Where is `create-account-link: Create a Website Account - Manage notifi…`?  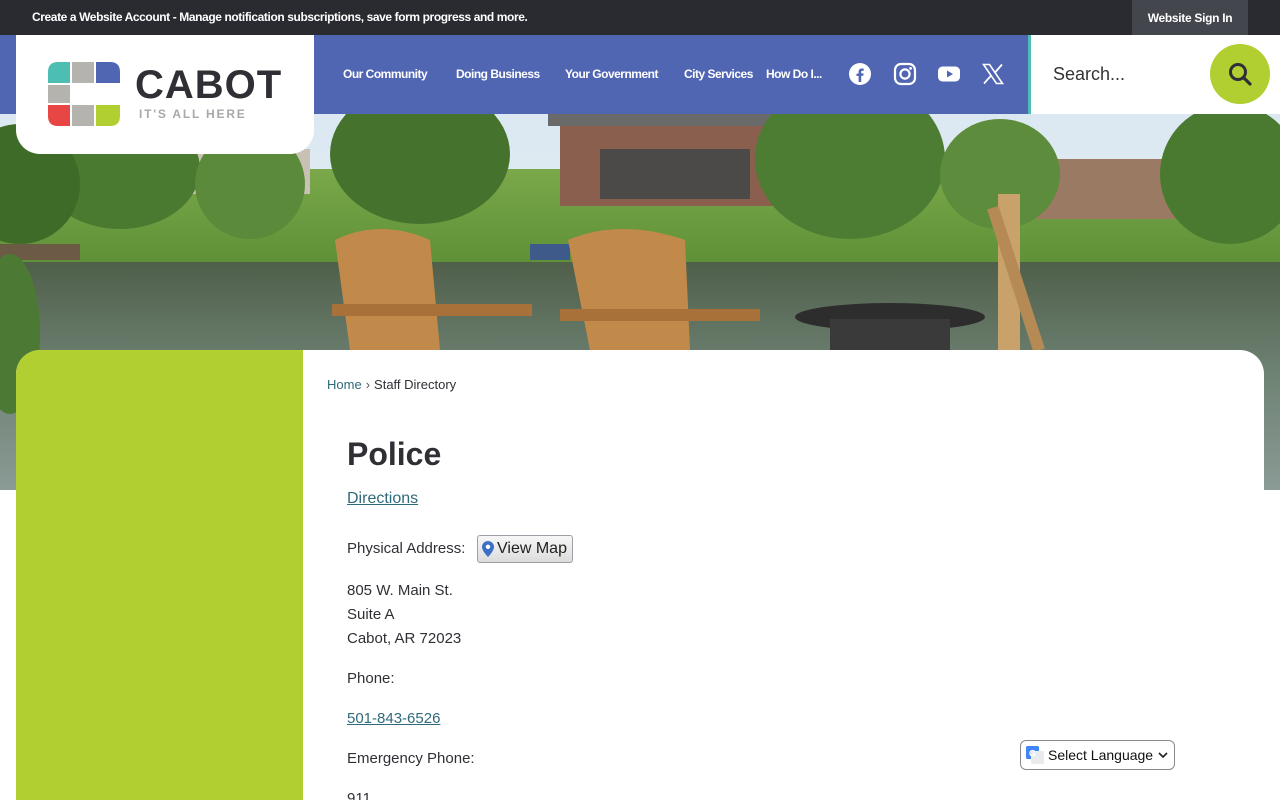 create-account-link: Create a Website Account - Manage notifi… is located at coordinates (280, 17).